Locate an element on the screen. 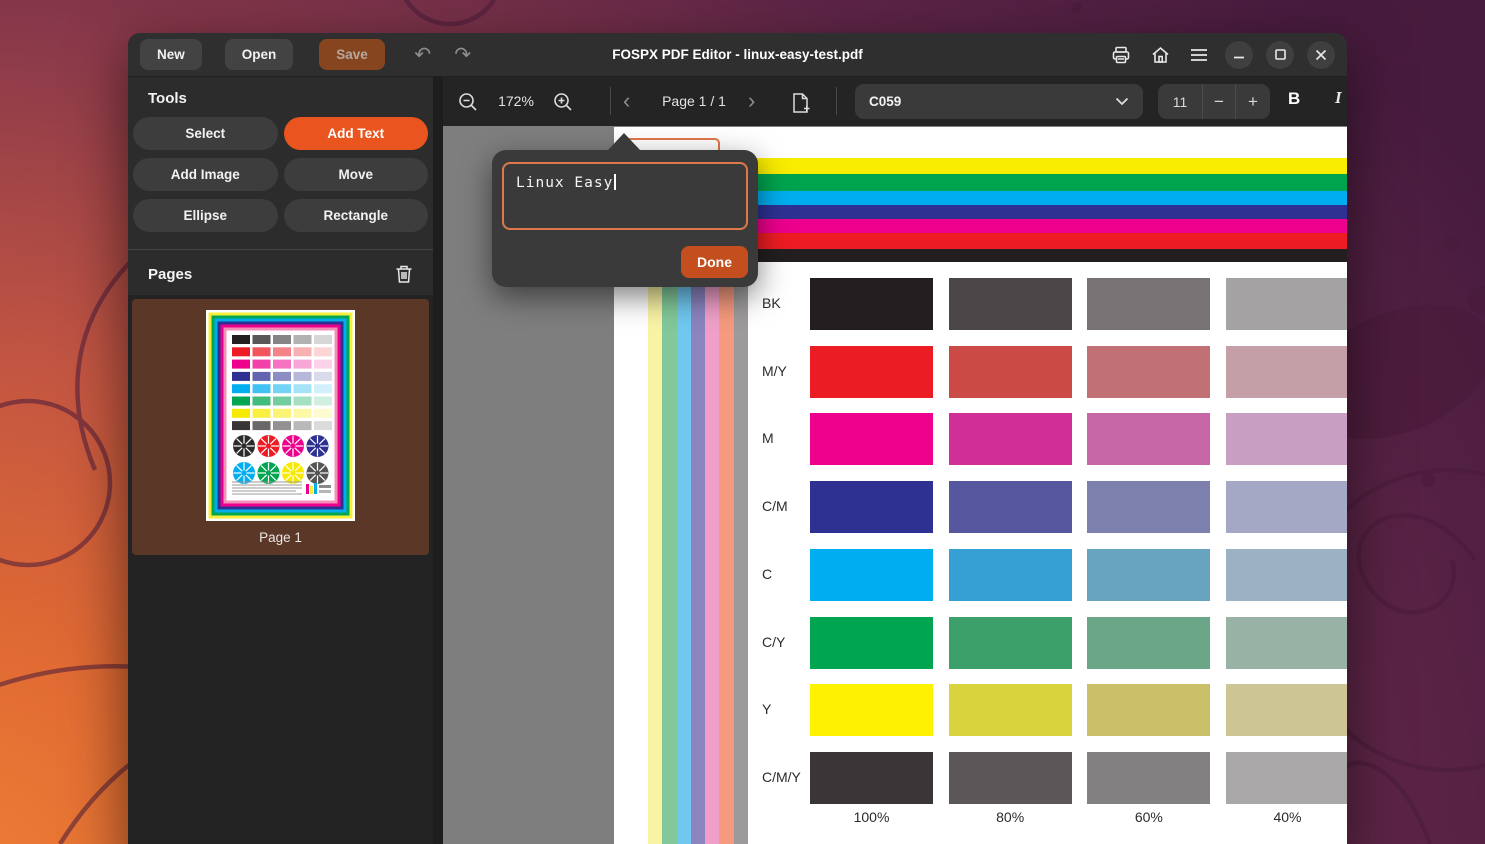  minimize-button is located at coordinates (1239, 54).